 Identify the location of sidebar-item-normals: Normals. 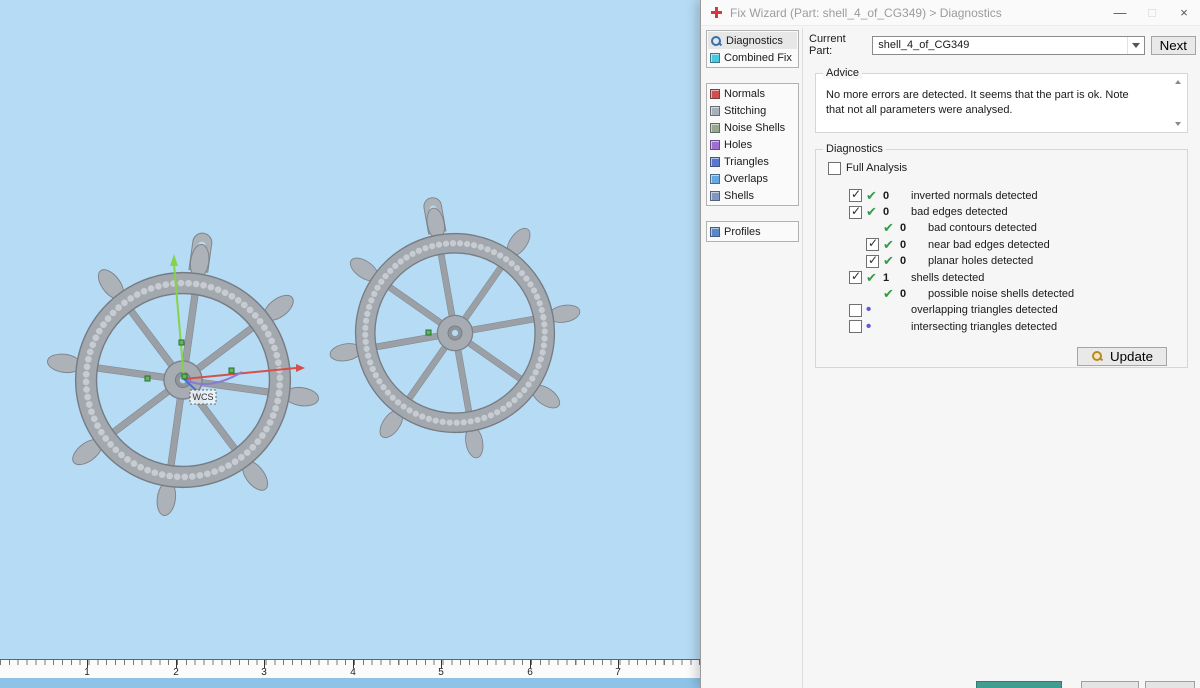
(752, 93).